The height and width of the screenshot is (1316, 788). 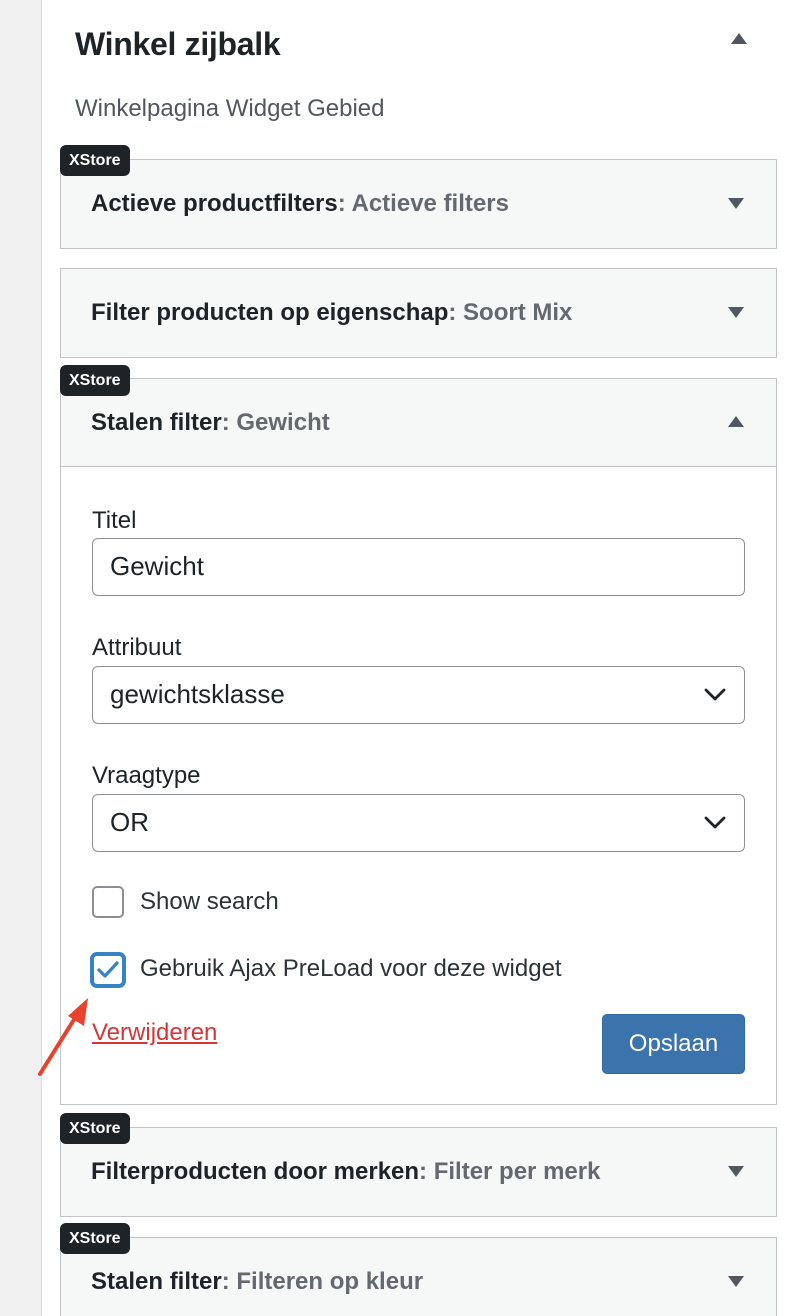 I want to click on widget-header: Stalen filter: Gewicht, so click(x=418, y=423).